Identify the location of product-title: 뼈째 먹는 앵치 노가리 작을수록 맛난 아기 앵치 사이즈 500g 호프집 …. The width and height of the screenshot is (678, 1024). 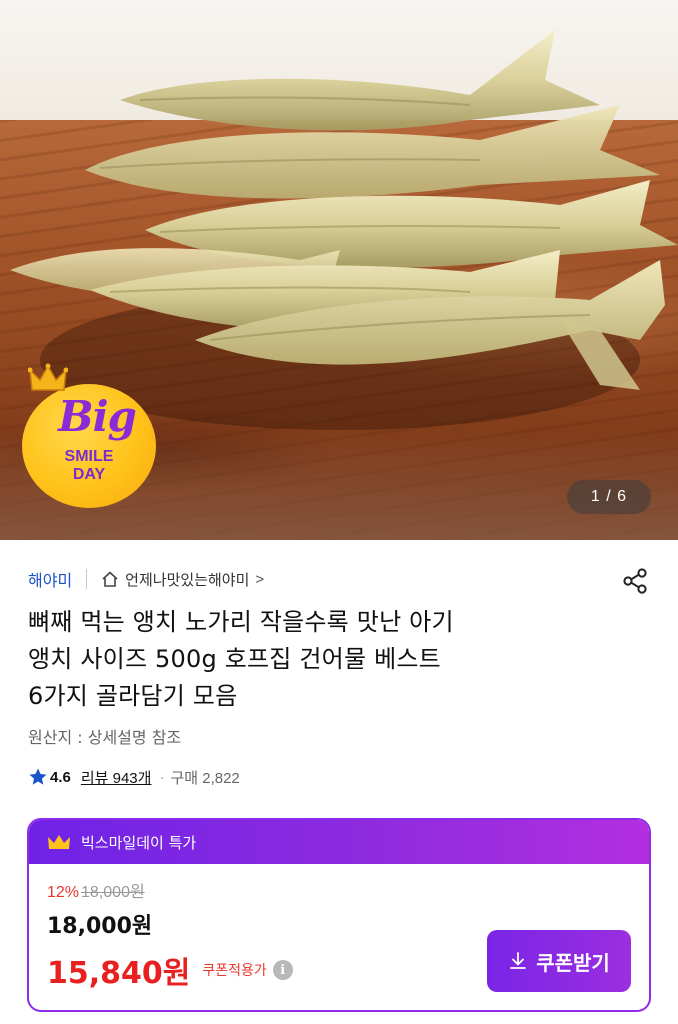
(328, 659).